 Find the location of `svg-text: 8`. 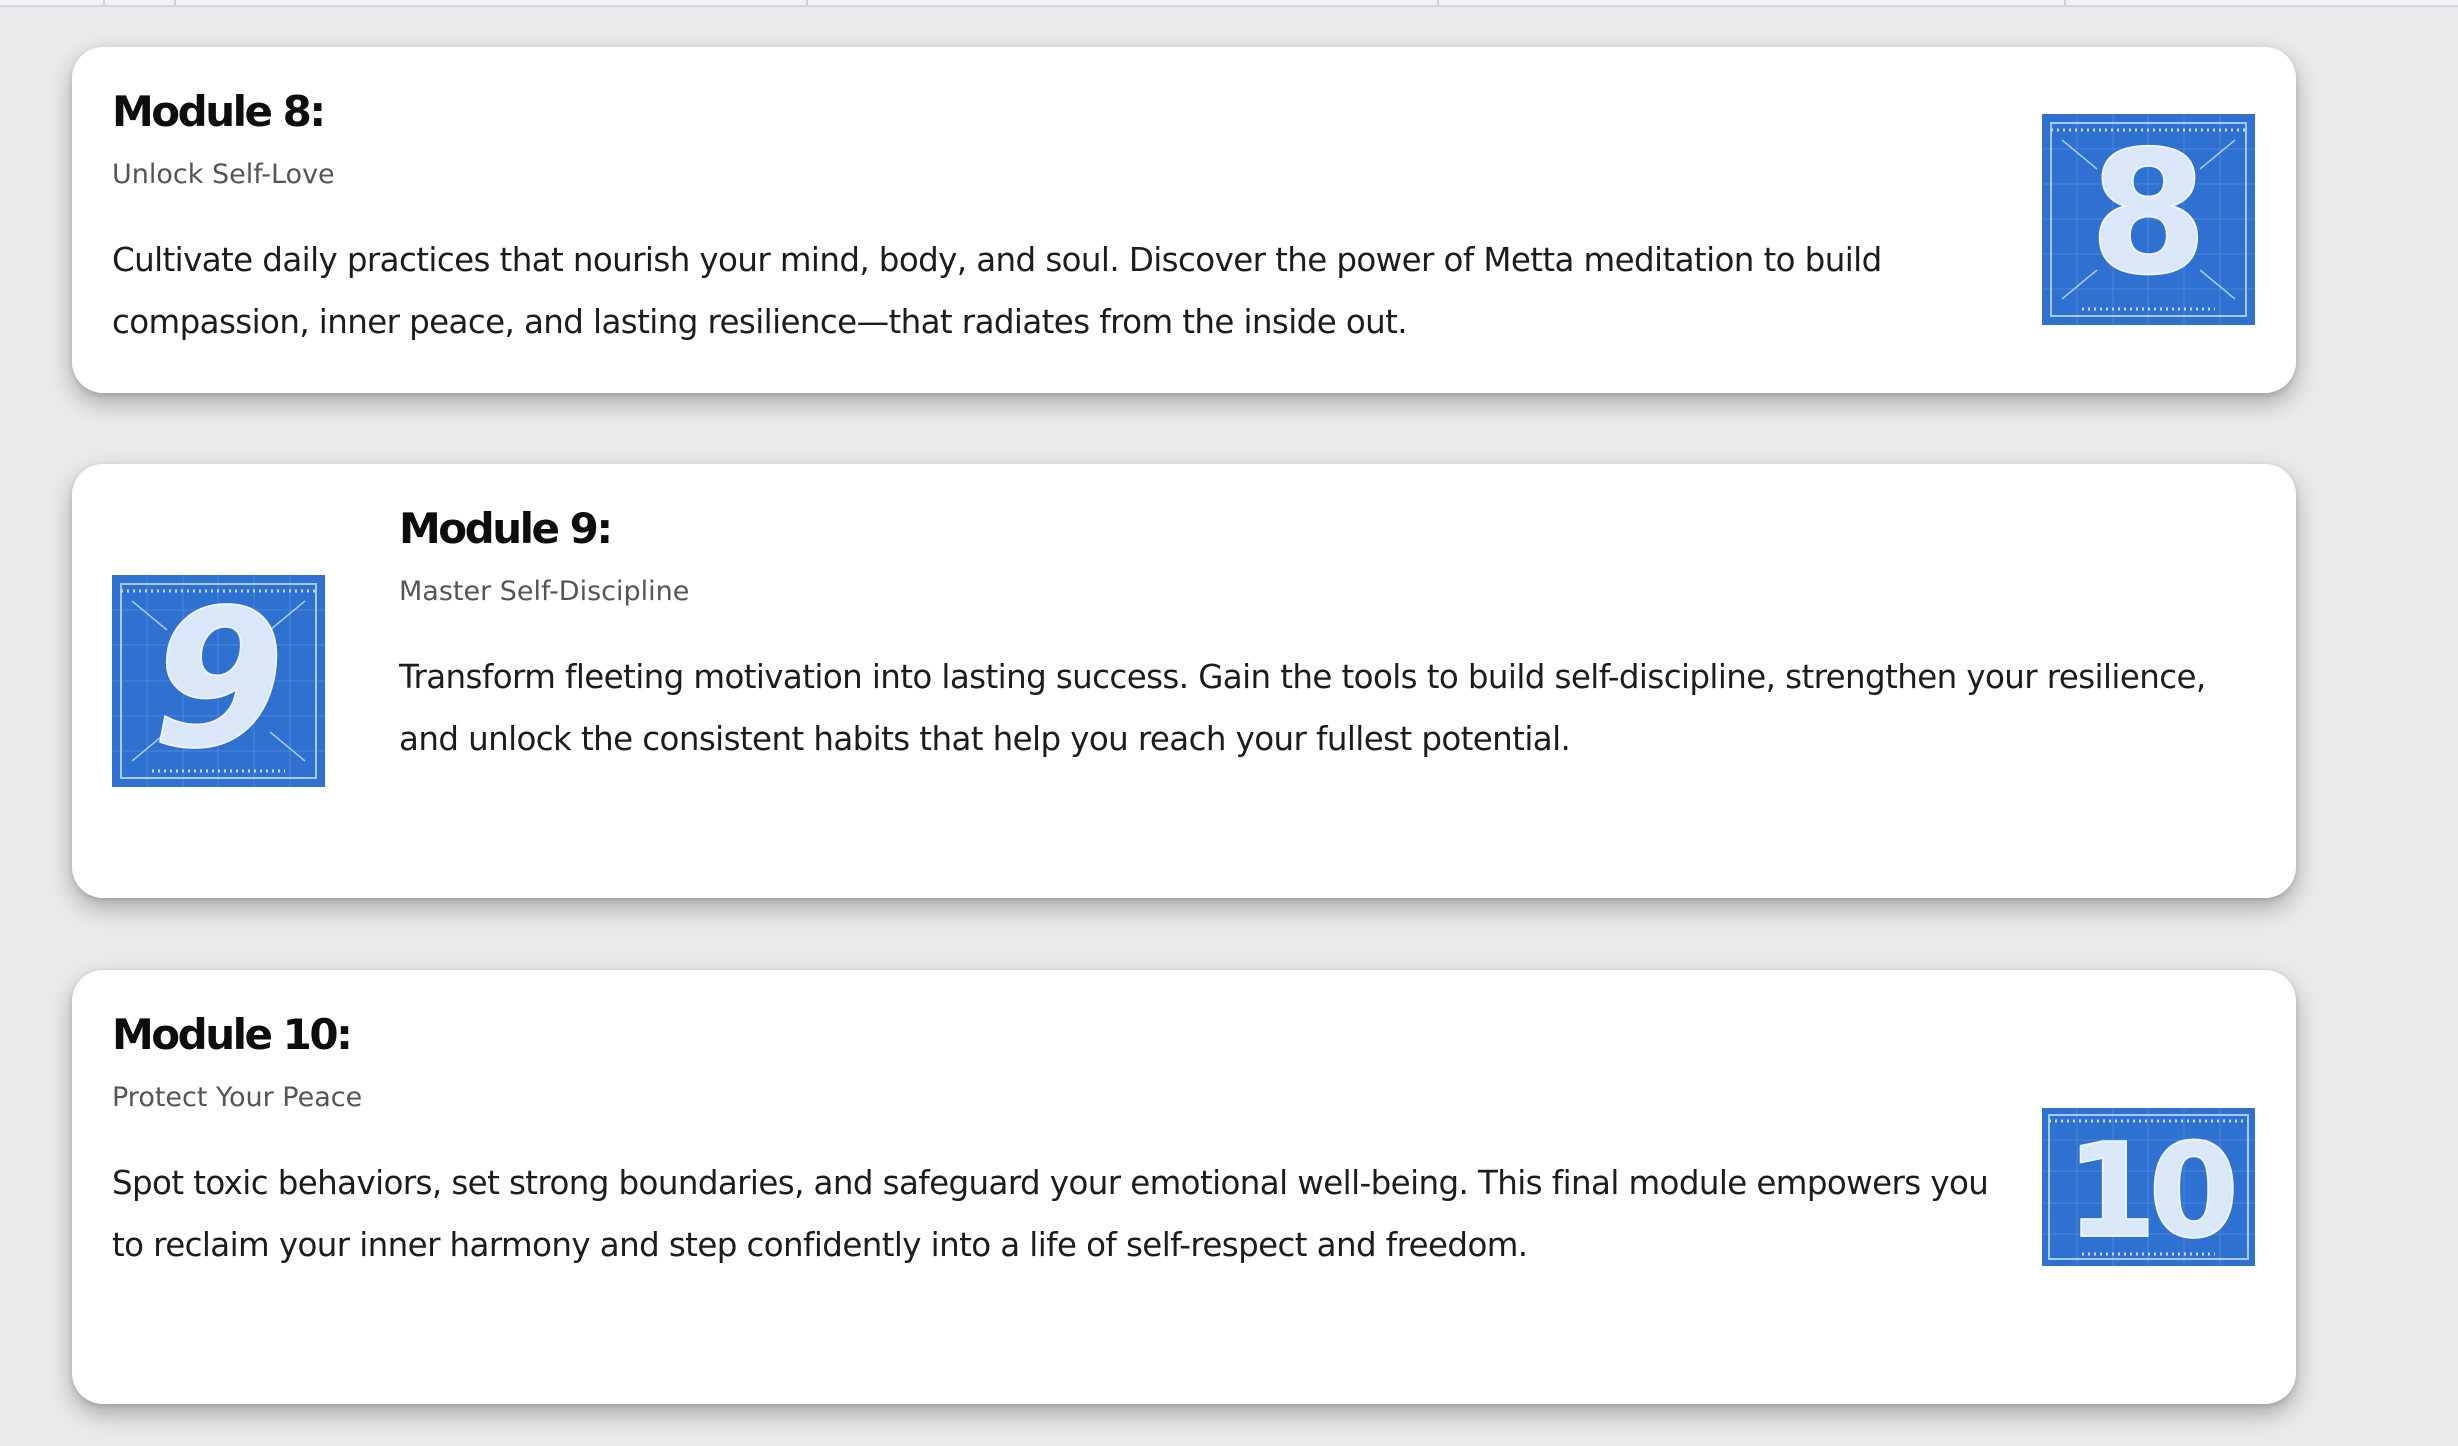

svg-text: 8 is located at coordinates (2148, 214).